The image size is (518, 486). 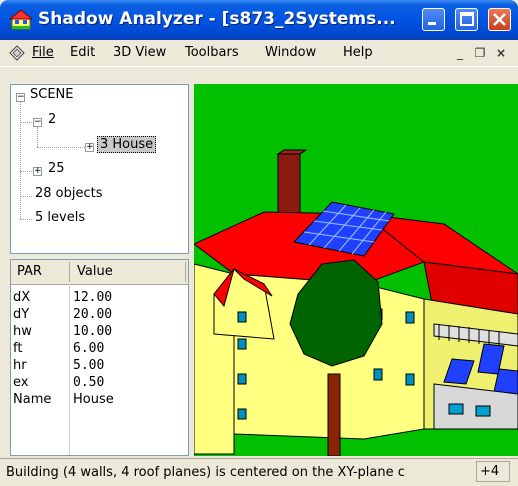 I want to click on tree-node-levels: 5 levels, so click(x=60, y=217).